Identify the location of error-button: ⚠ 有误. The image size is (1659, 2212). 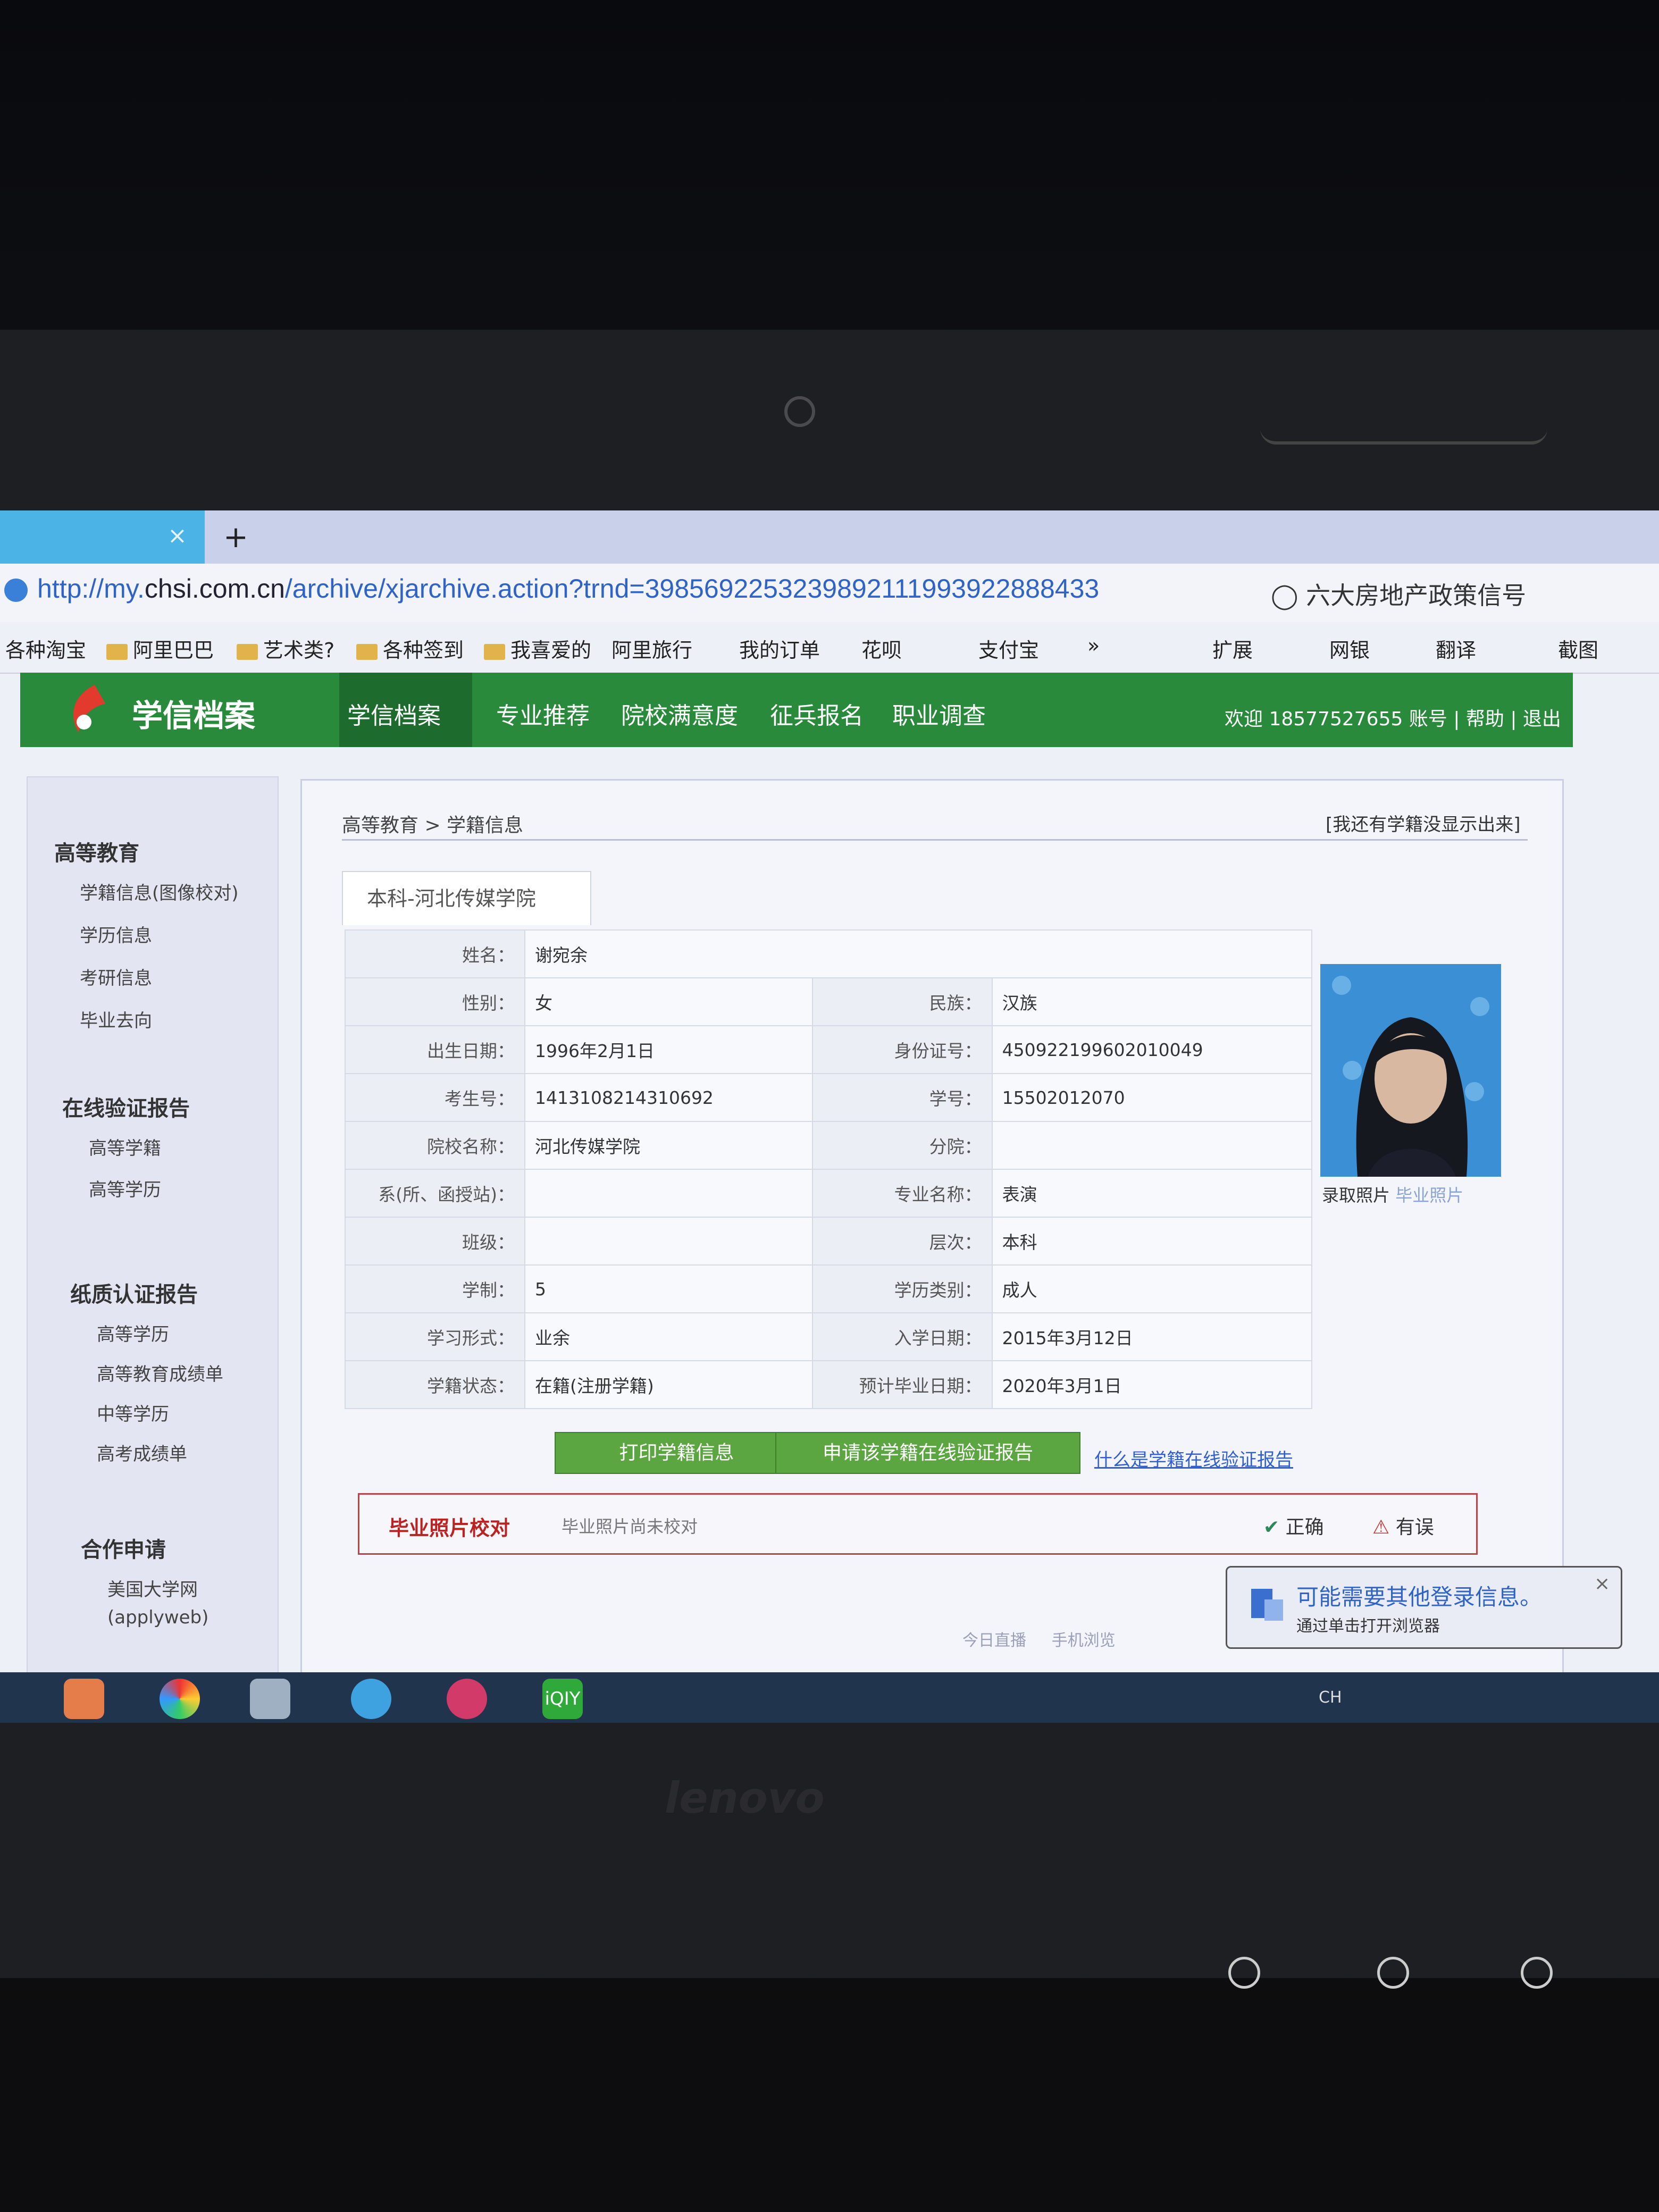
(1403, 1525).